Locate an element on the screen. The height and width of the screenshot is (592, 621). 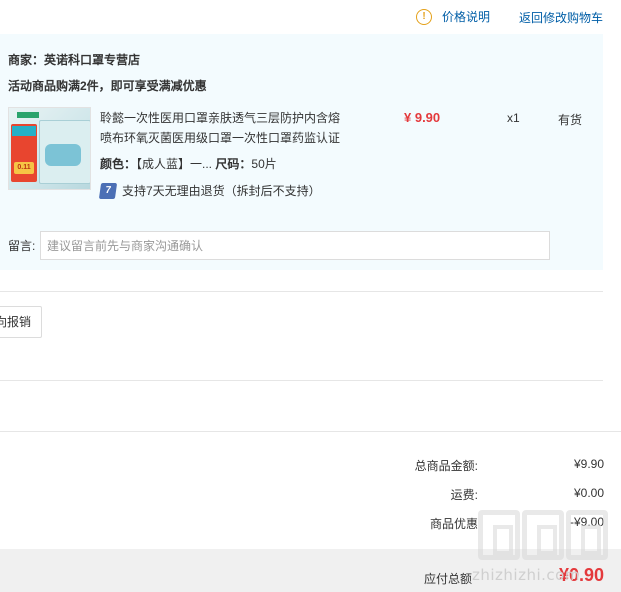
size-value: 50片 is located at coordinates (264, 164).